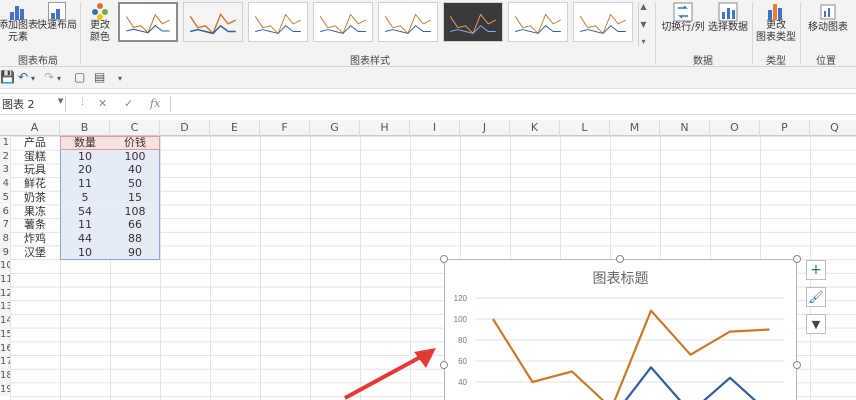 This screenshot has height=400, width=856. Describe the element at coordinates (797, 259) in the screenshot. I see `resize-handle-top-right` at that location.